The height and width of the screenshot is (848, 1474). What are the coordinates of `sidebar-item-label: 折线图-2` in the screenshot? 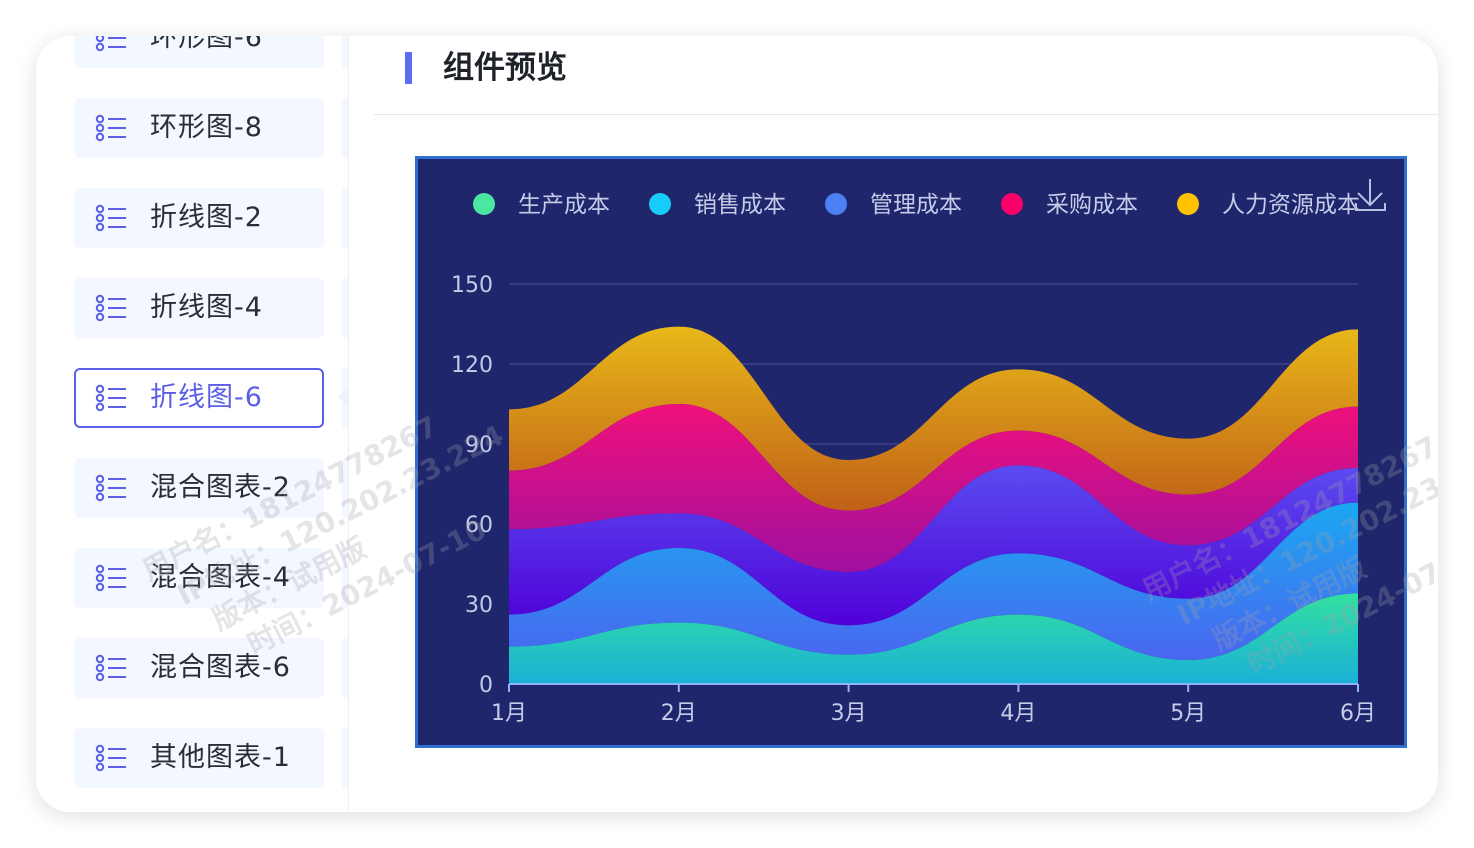 It's located at (206, 217).